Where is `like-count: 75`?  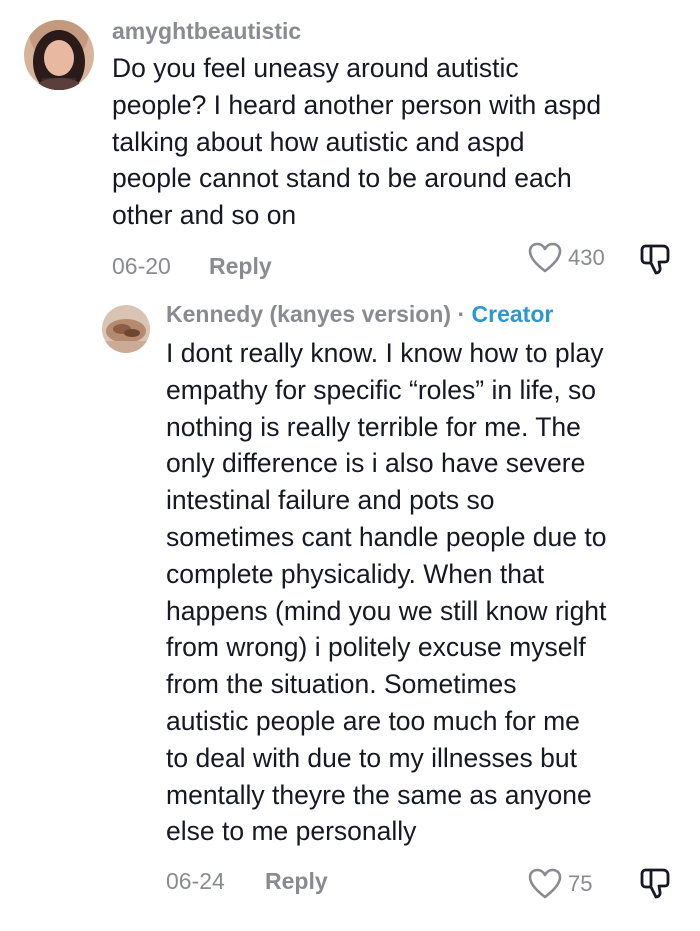 like-count: 75 is located at coordinates (580, 883).